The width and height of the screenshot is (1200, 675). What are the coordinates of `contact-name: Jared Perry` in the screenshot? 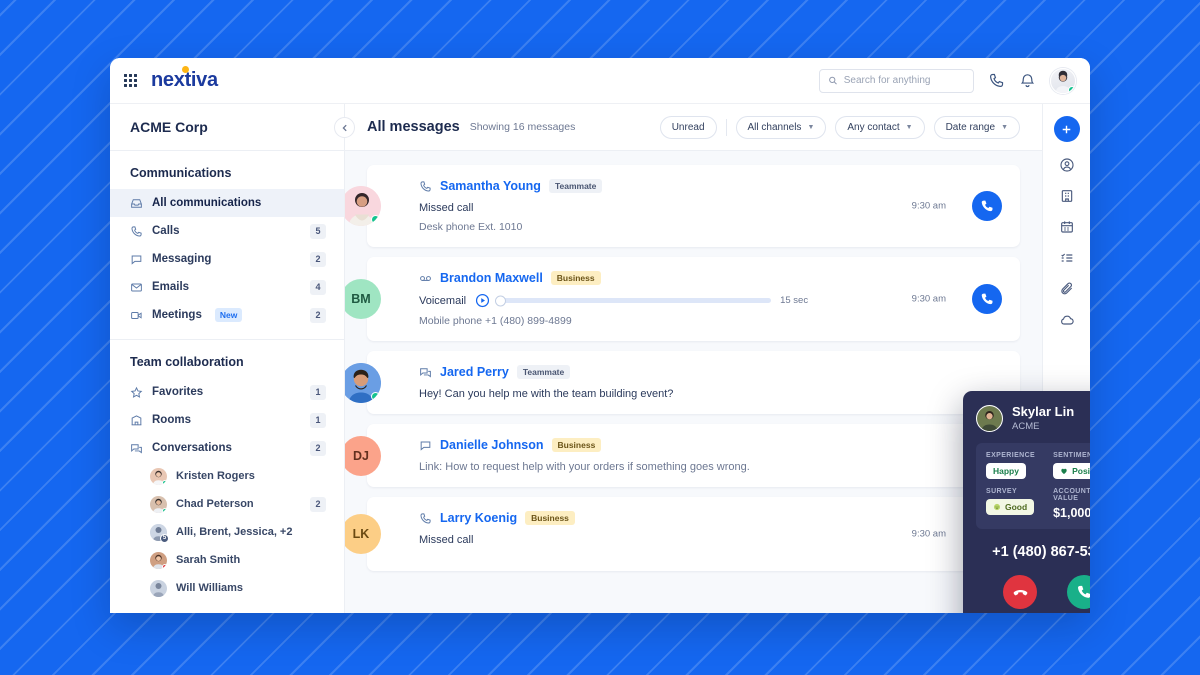 It's located at (474, 372).